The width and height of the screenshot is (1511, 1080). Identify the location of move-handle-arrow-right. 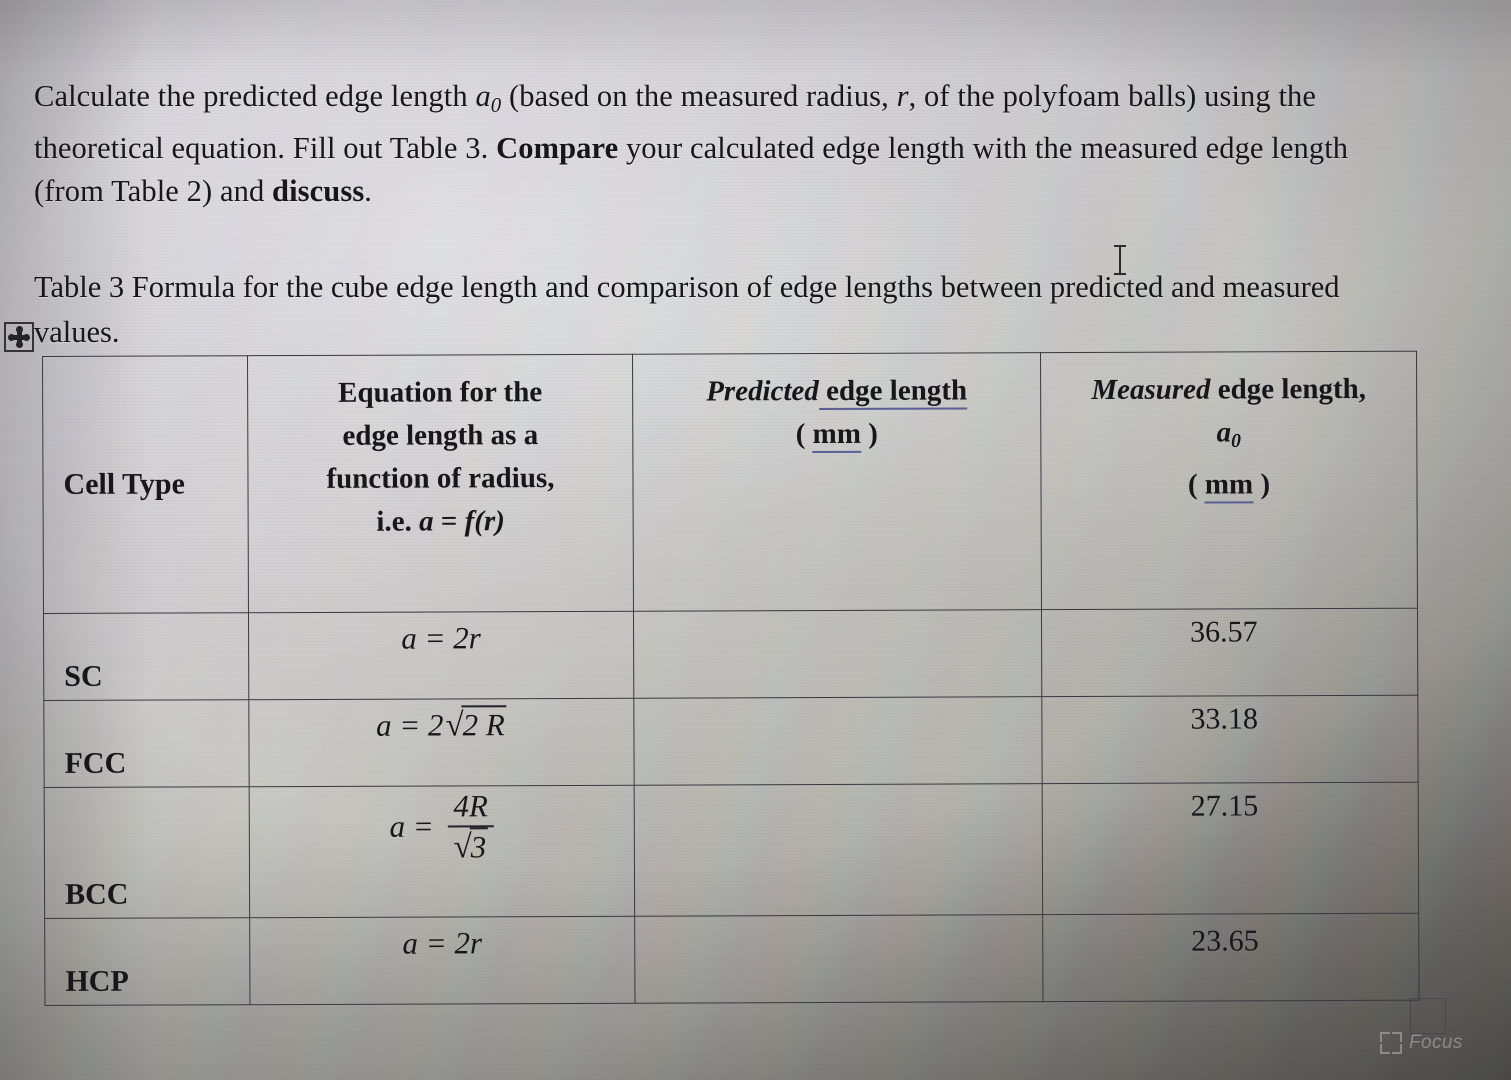
(26, 337).